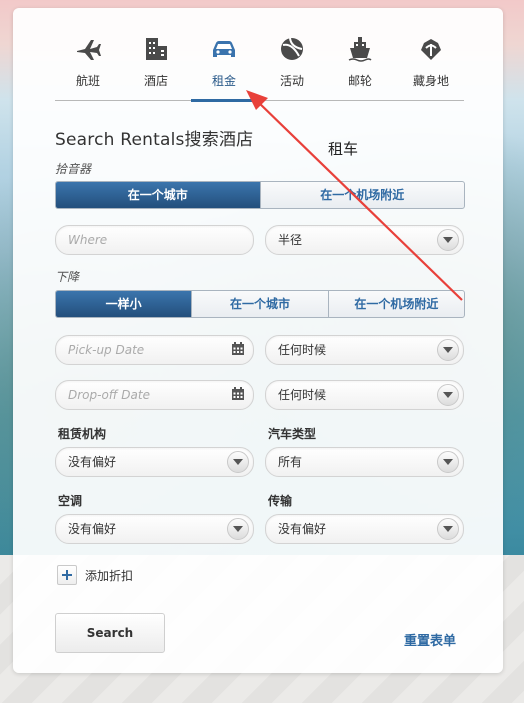 The height and width of the screenshot is (703, 524). What do you see at coordinates (364, 350) in the screenshot?
I see `pickup-time-select: 任何时候` at bounding box center [364, 350].